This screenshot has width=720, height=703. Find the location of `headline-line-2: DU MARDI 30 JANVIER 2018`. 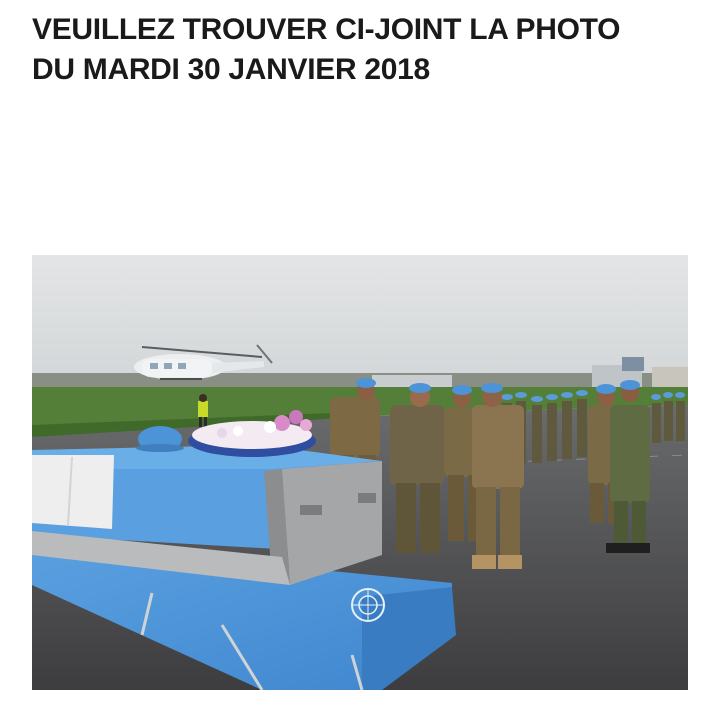

headline-line-2: DU MARDI 30 JANVIER 2018 is located at coordinates (231, 69).